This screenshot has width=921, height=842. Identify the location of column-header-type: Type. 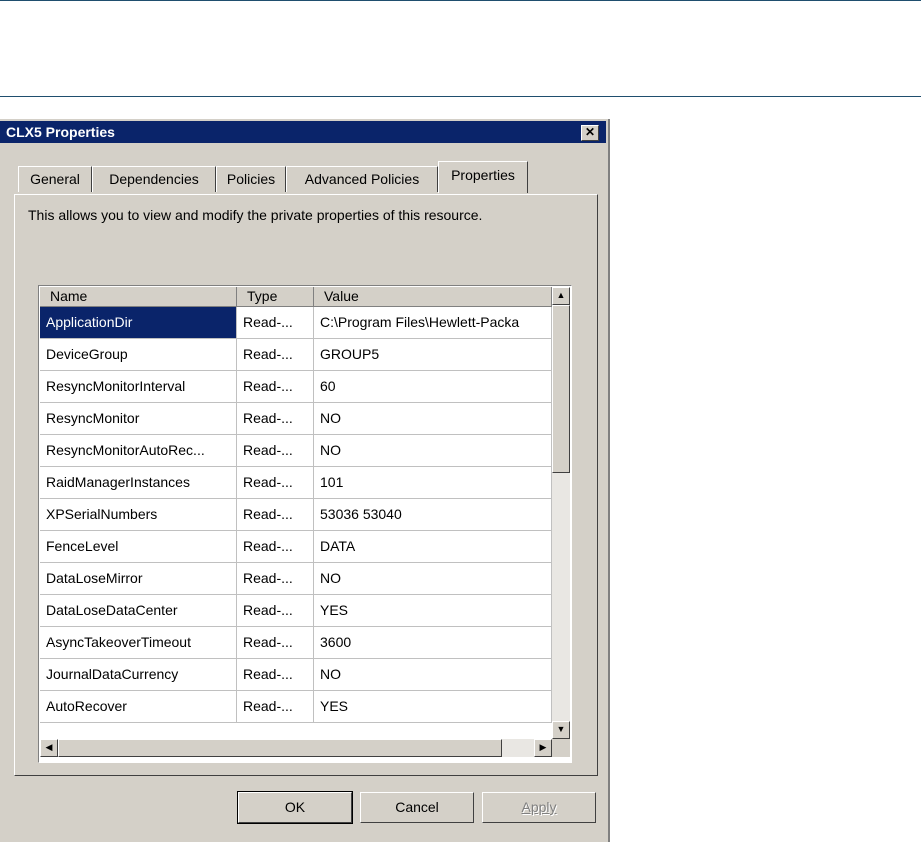
(275, 297).